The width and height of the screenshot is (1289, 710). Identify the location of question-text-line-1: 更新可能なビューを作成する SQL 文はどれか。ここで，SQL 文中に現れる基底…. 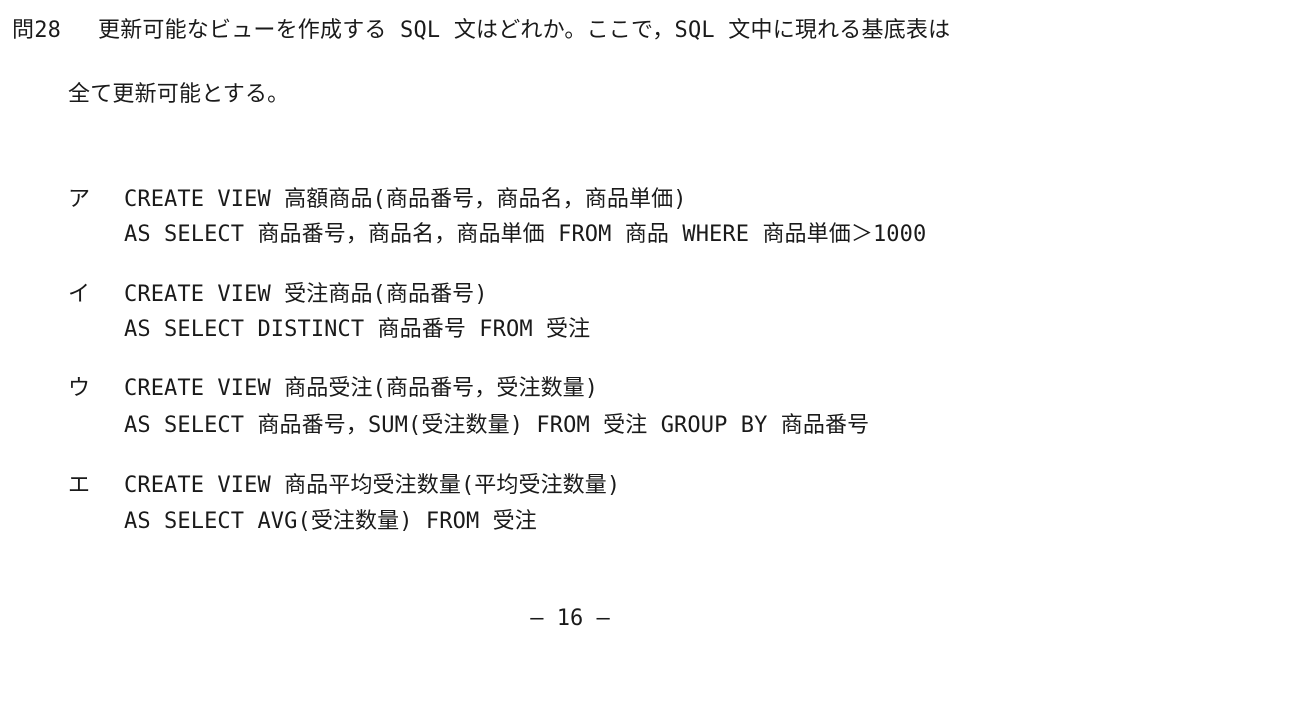
(524, 30).